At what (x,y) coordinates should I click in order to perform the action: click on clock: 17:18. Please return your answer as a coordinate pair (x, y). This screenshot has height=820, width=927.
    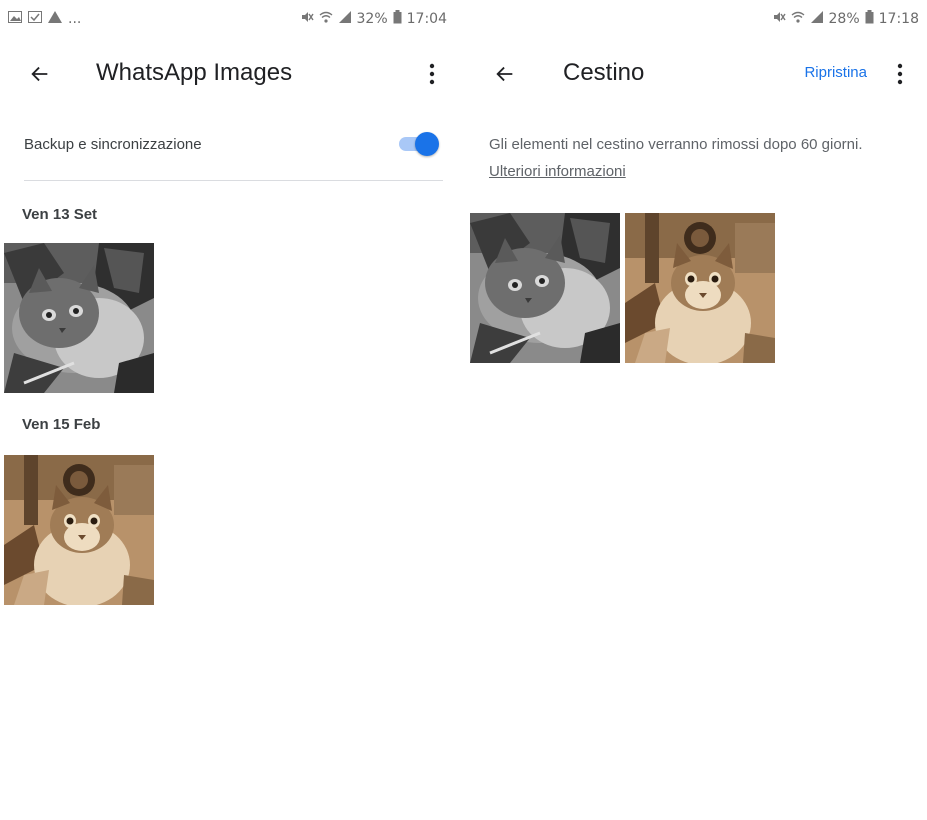
    Looking at the image, I should click on (898, 19).